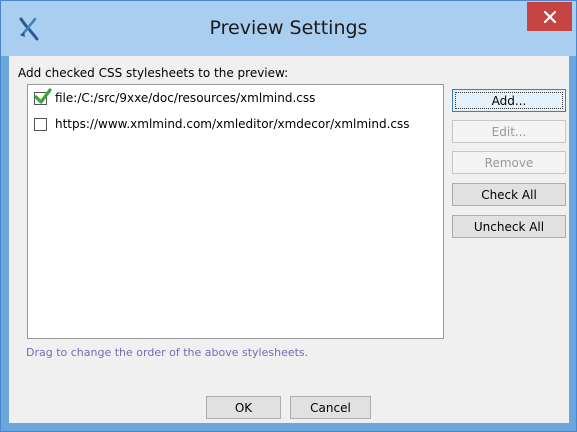  I want to click on close-icon, so click(549, 16).